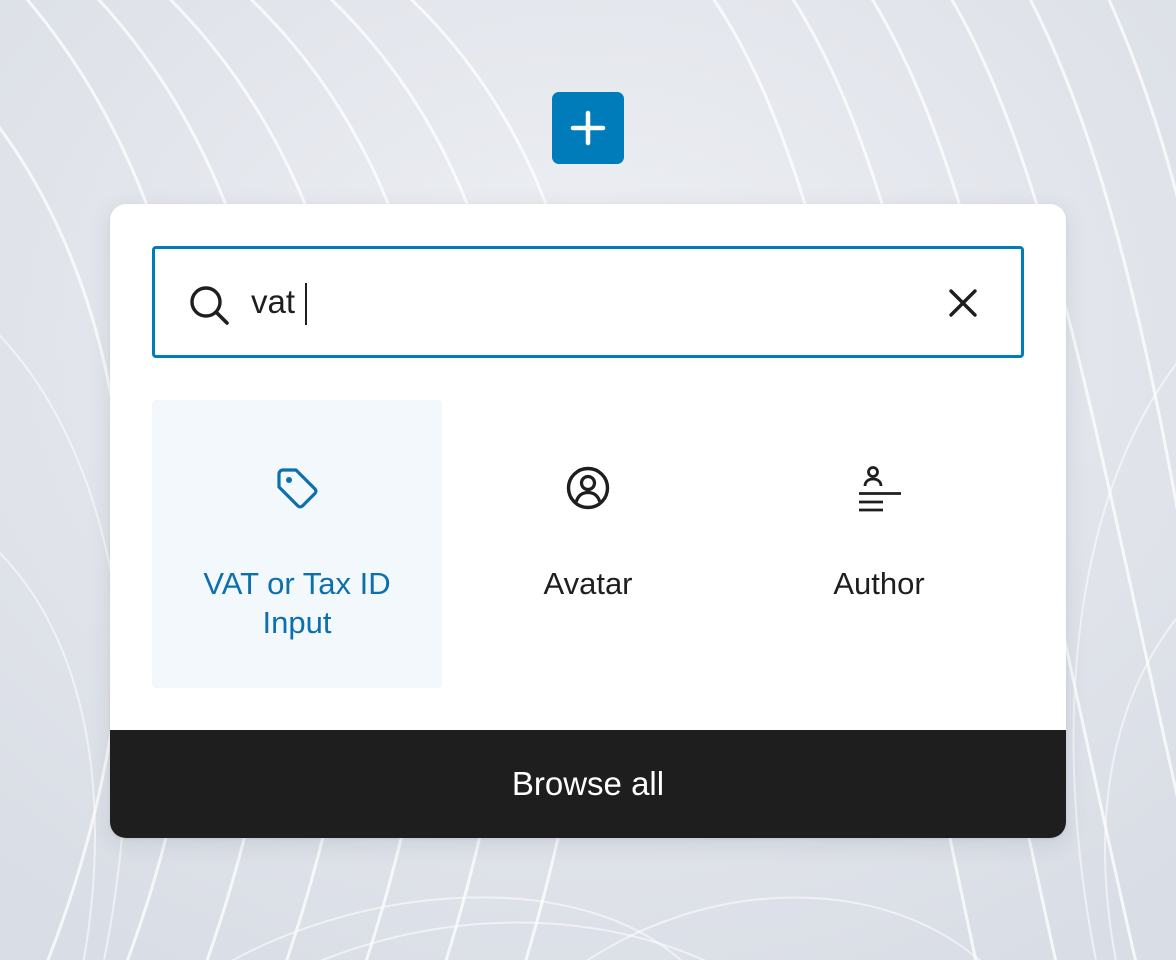 The image size is (1176, 960). I want to click on add-block-button, so click(588, 128).